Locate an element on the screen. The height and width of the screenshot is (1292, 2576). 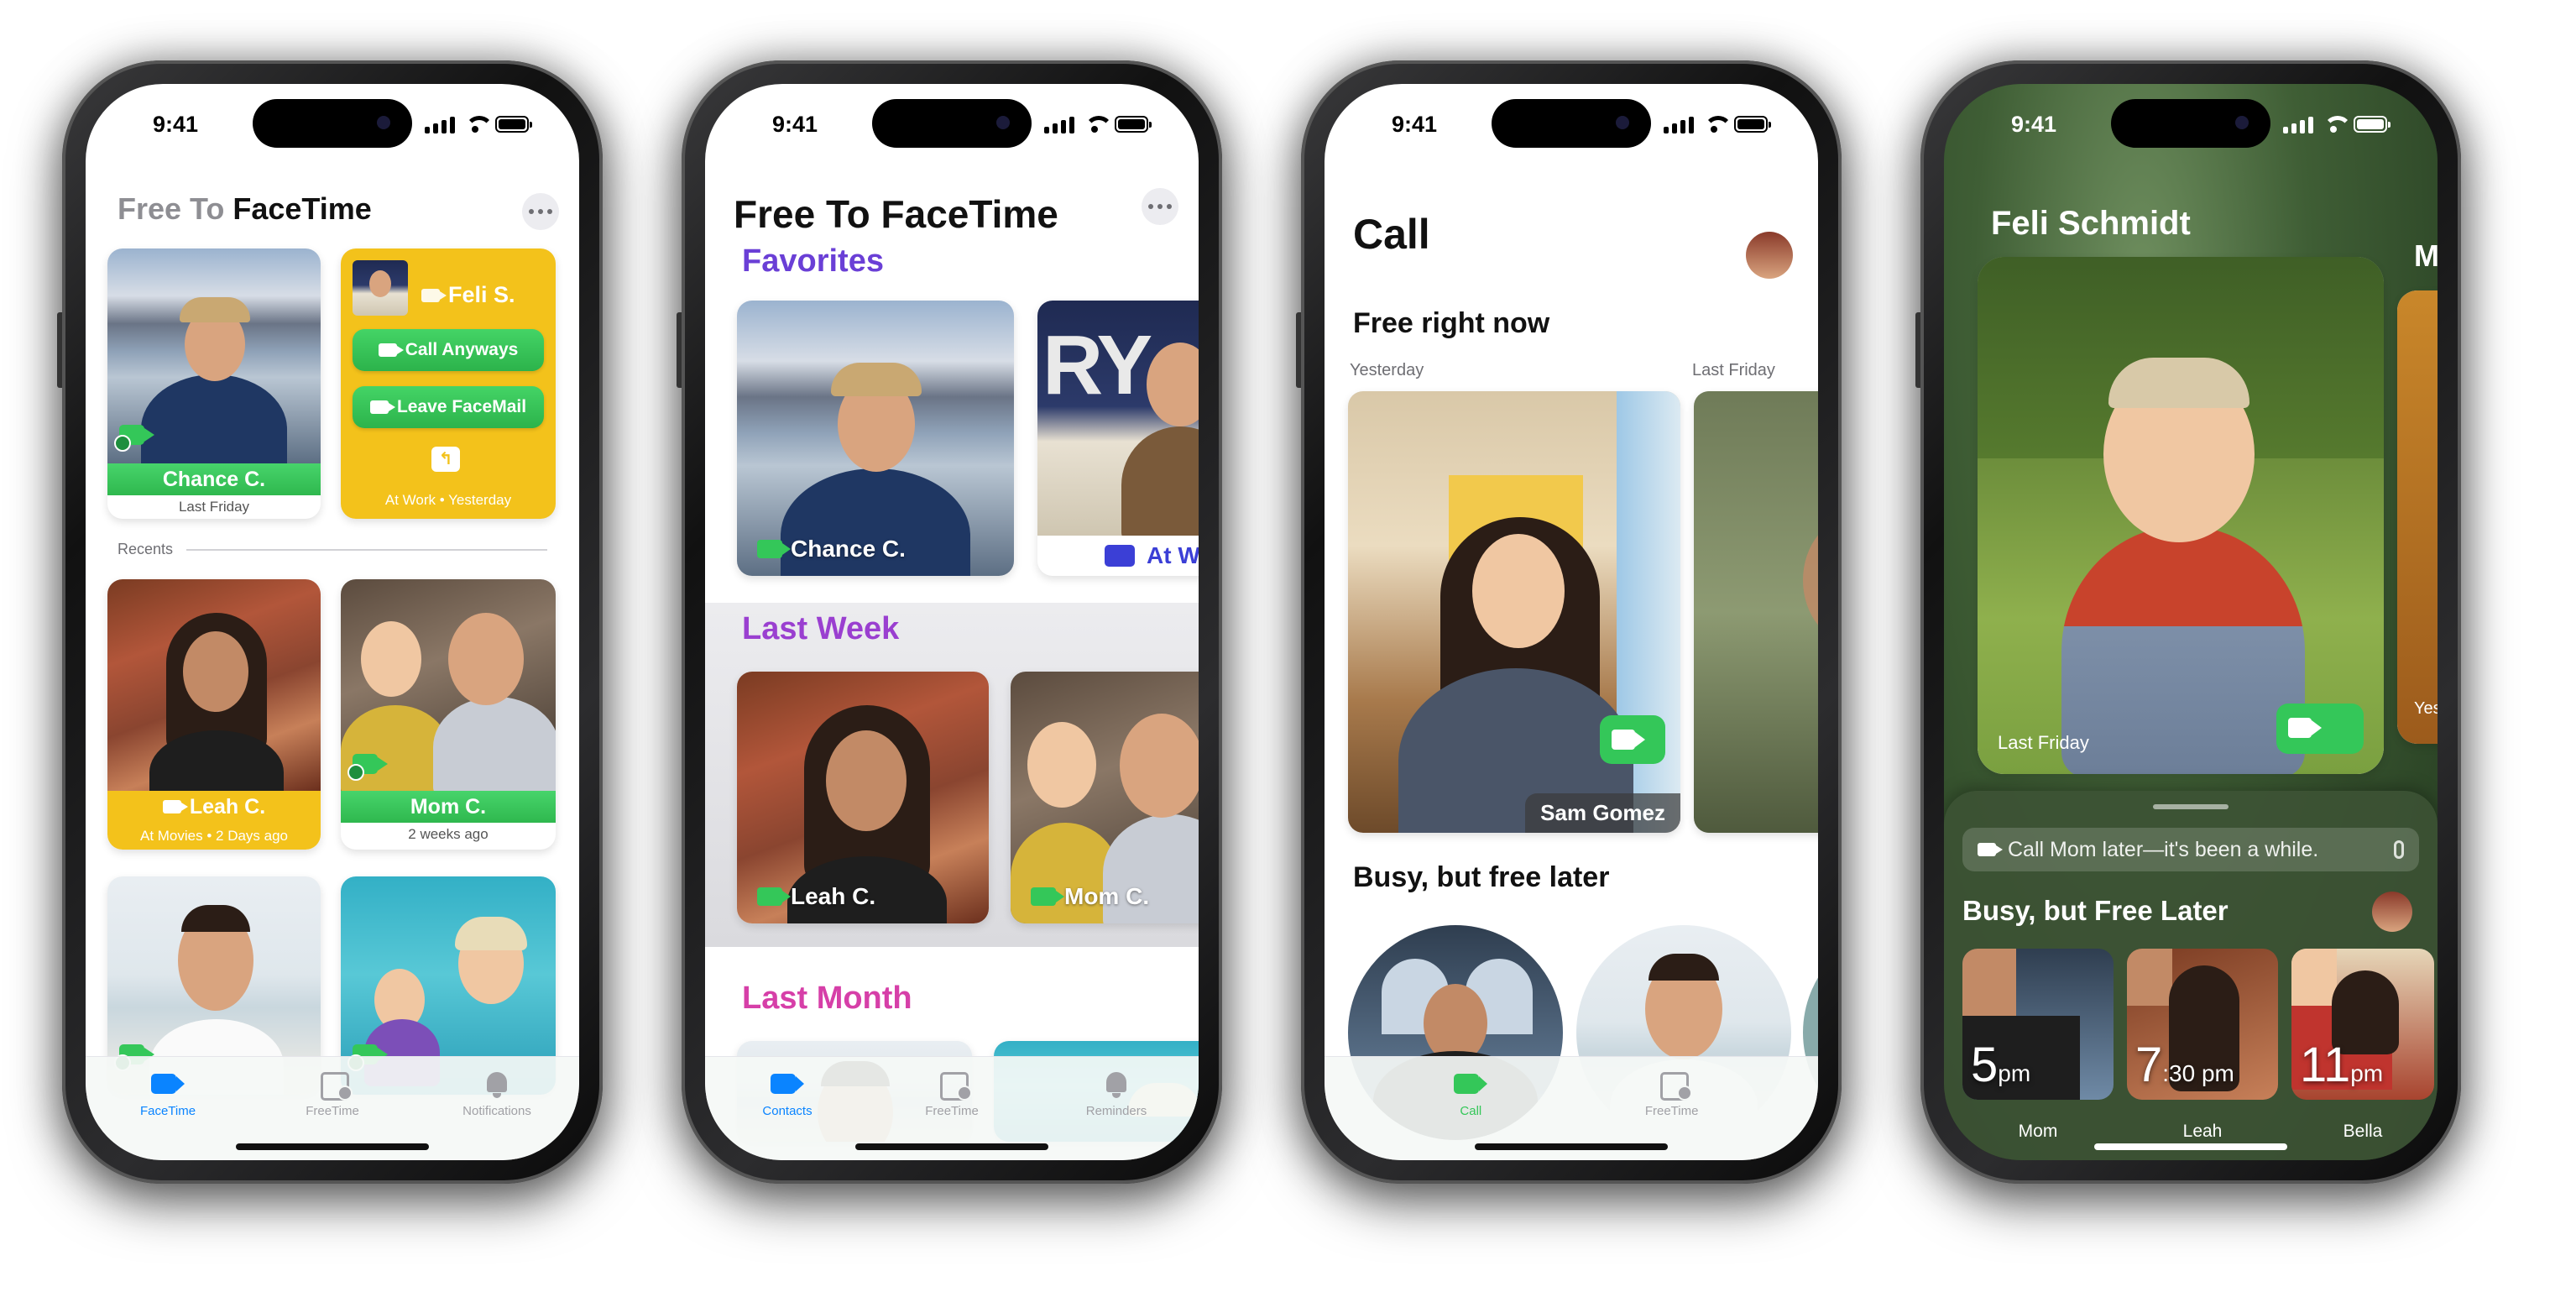
tile-name: Leah is located at coordinates (2202, 1131).